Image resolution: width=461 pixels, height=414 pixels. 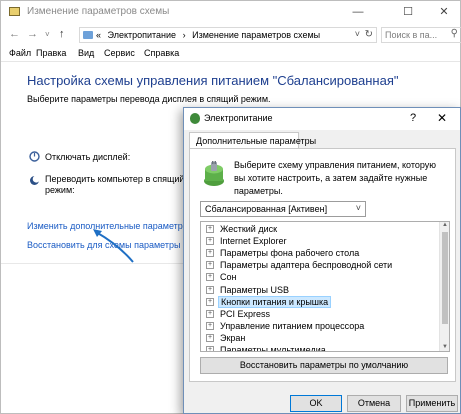 I want to click on dialog-close-button: ✕, so click(x=442, y=118).